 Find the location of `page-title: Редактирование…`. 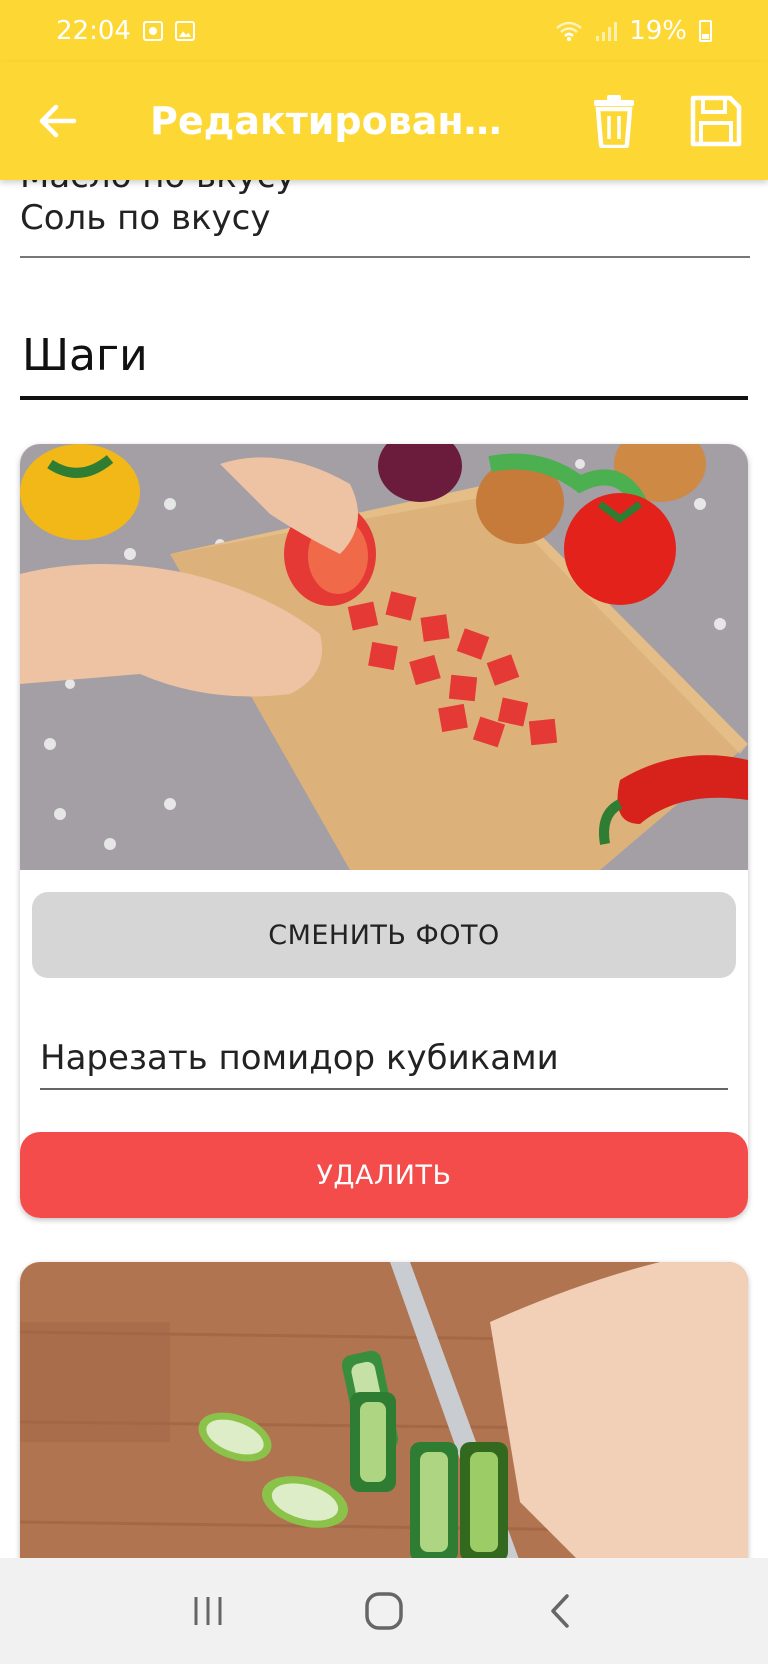

page-title: Редактирование… is located at coordinates (335, 121).